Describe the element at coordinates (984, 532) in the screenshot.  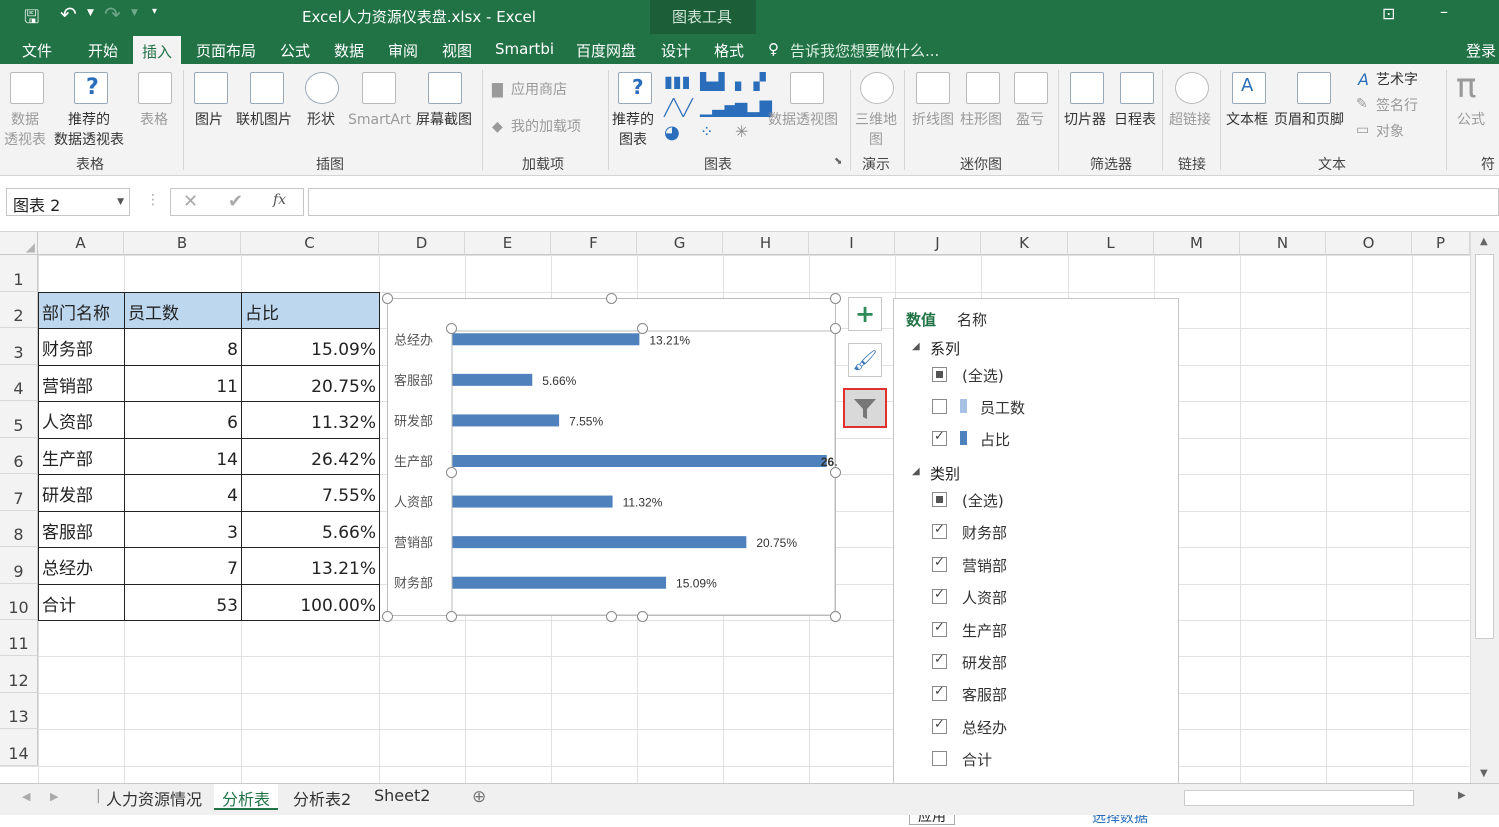
I see `filter-item-label: 财务部` at that location.